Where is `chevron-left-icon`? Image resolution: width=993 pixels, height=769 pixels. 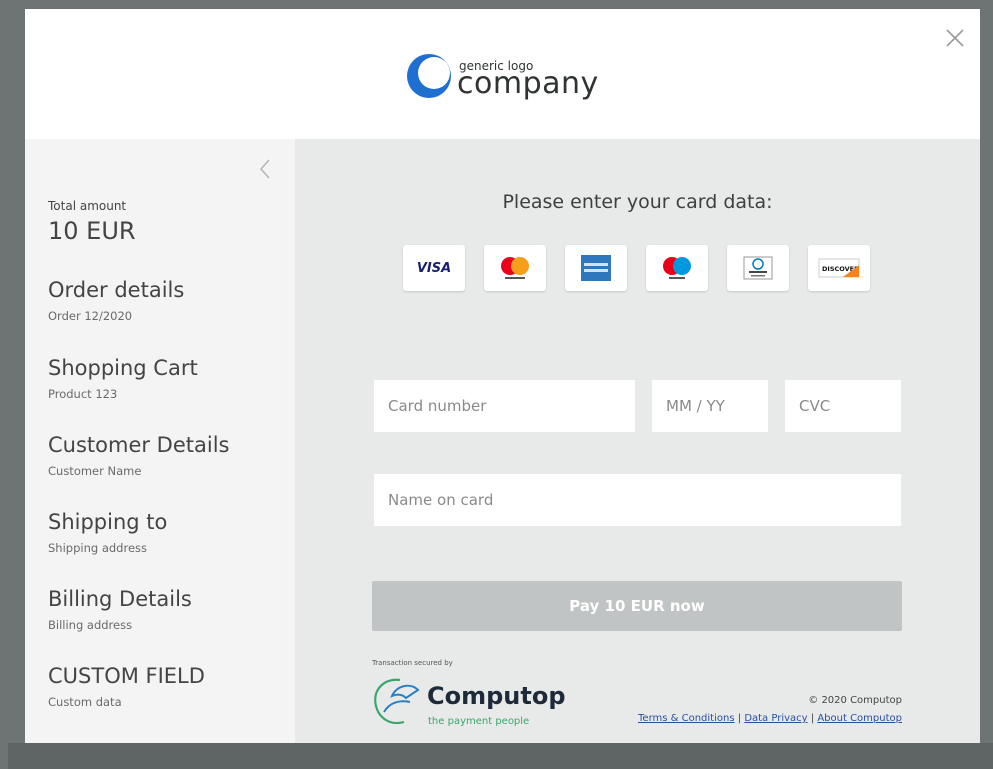
chevron-left-icon is located at coordinates (265, 169).